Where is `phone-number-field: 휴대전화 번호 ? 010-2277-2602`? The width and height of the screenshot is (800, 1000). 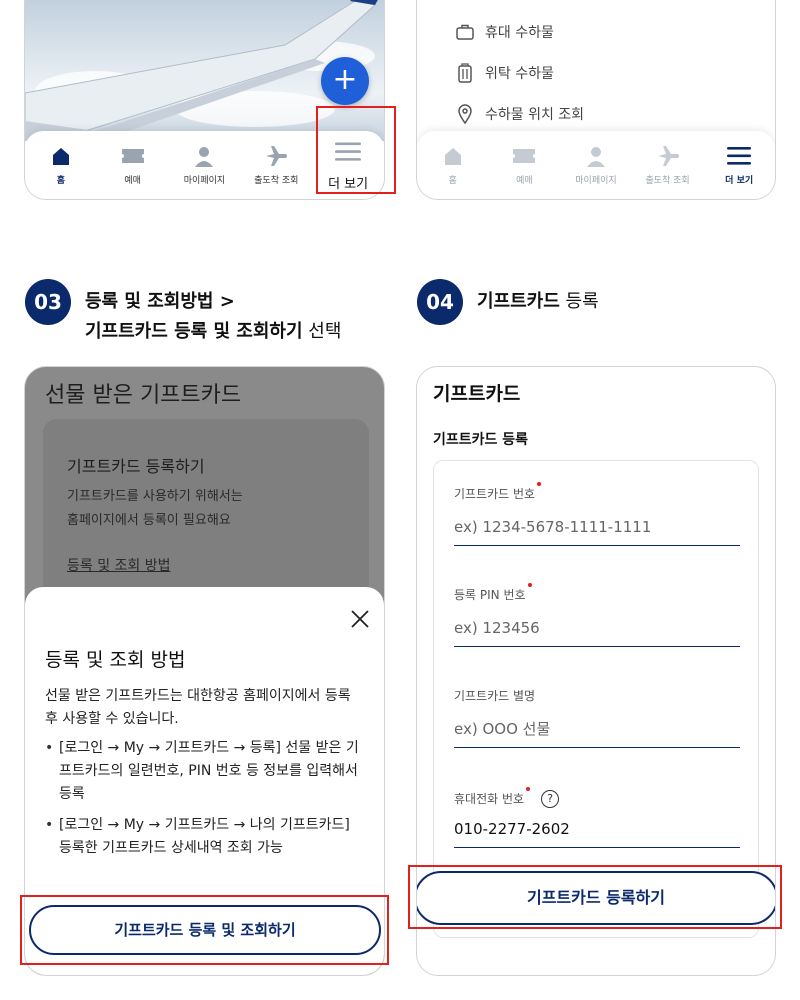 phone-number-field: 휴대전화 번호 ? 010-2277-2602 is located at coordinates (597, 817).